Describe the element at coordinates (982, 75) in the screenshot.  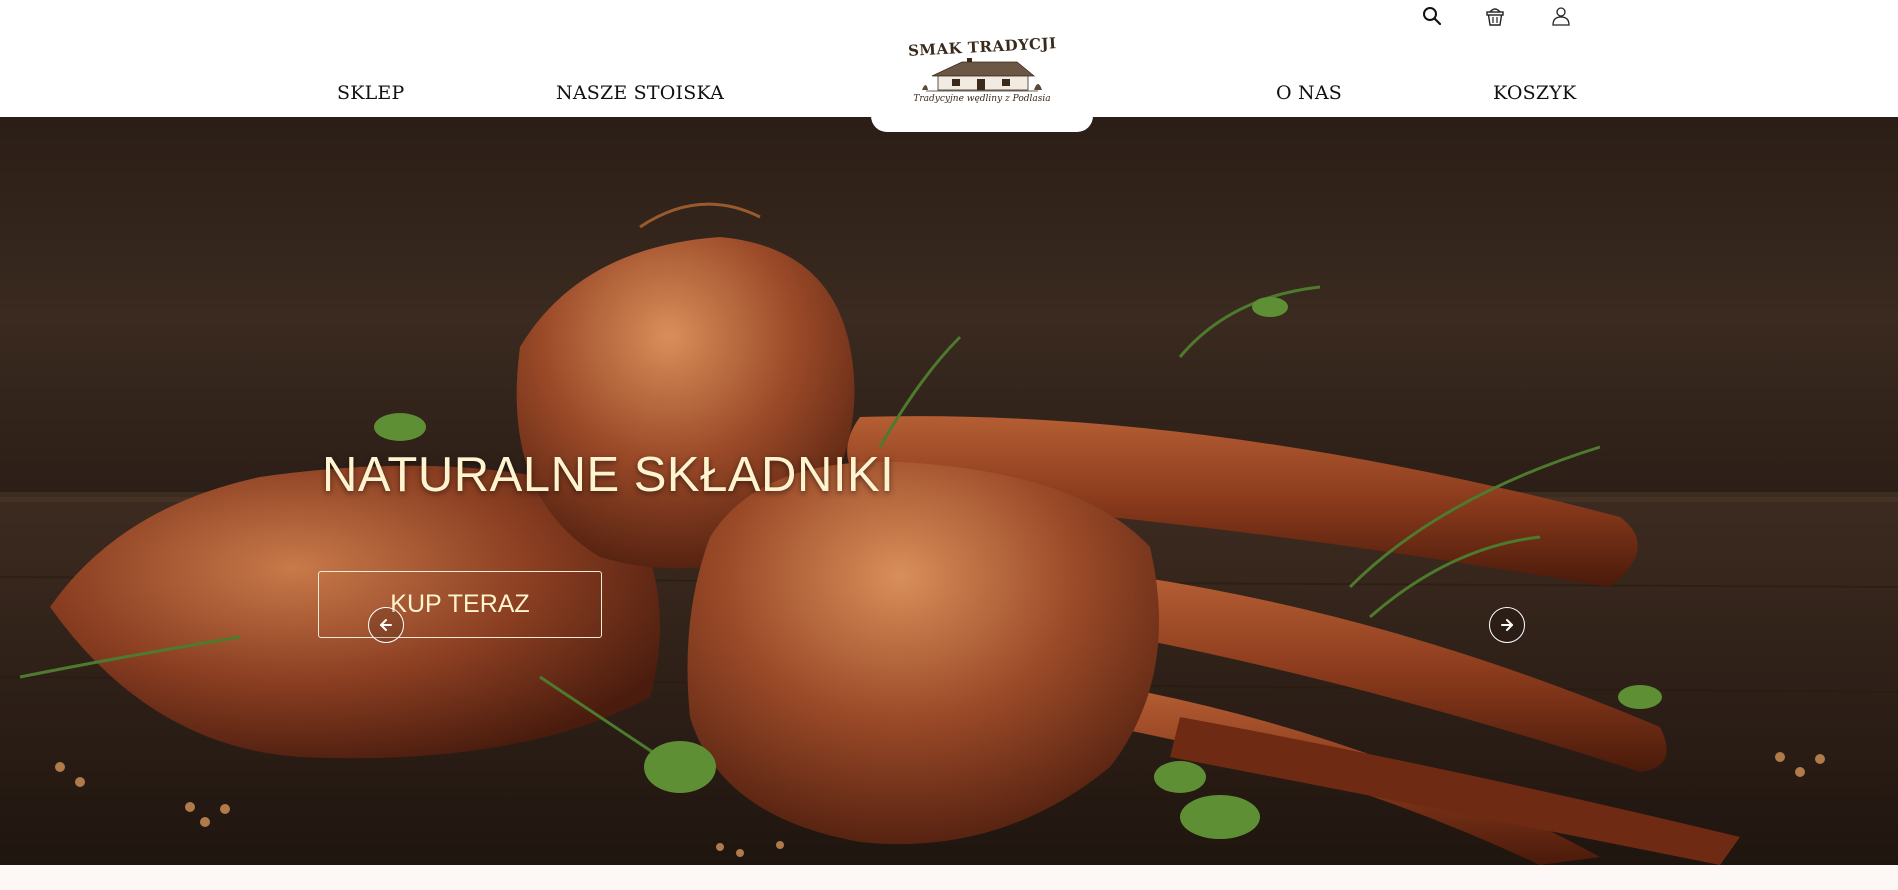
I see `logo-house-illustration` at that location.